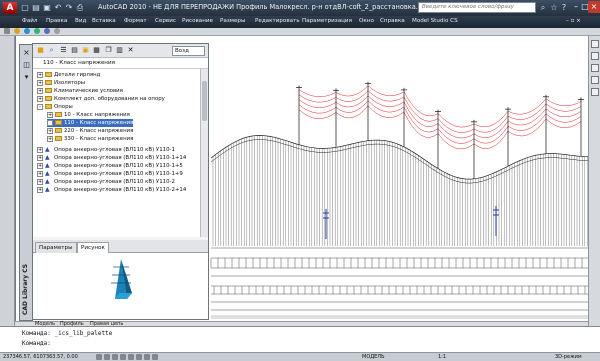  Describe the element at coordinates (67, 333) in the screenshot. I see `command-history: Команда: _ics_lib_palette` at that location.